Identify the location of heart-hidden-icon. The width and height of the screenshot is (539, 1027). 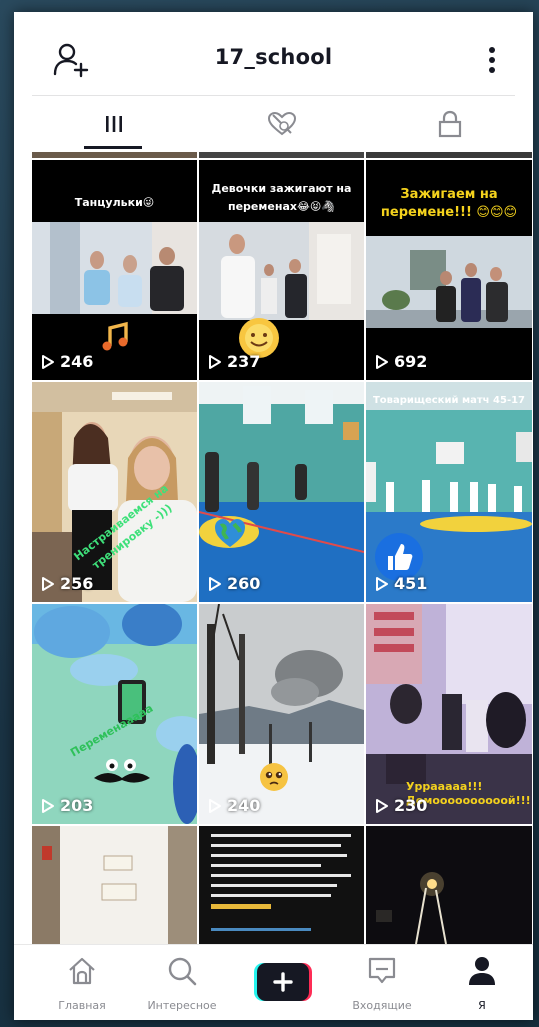
(282, 123).